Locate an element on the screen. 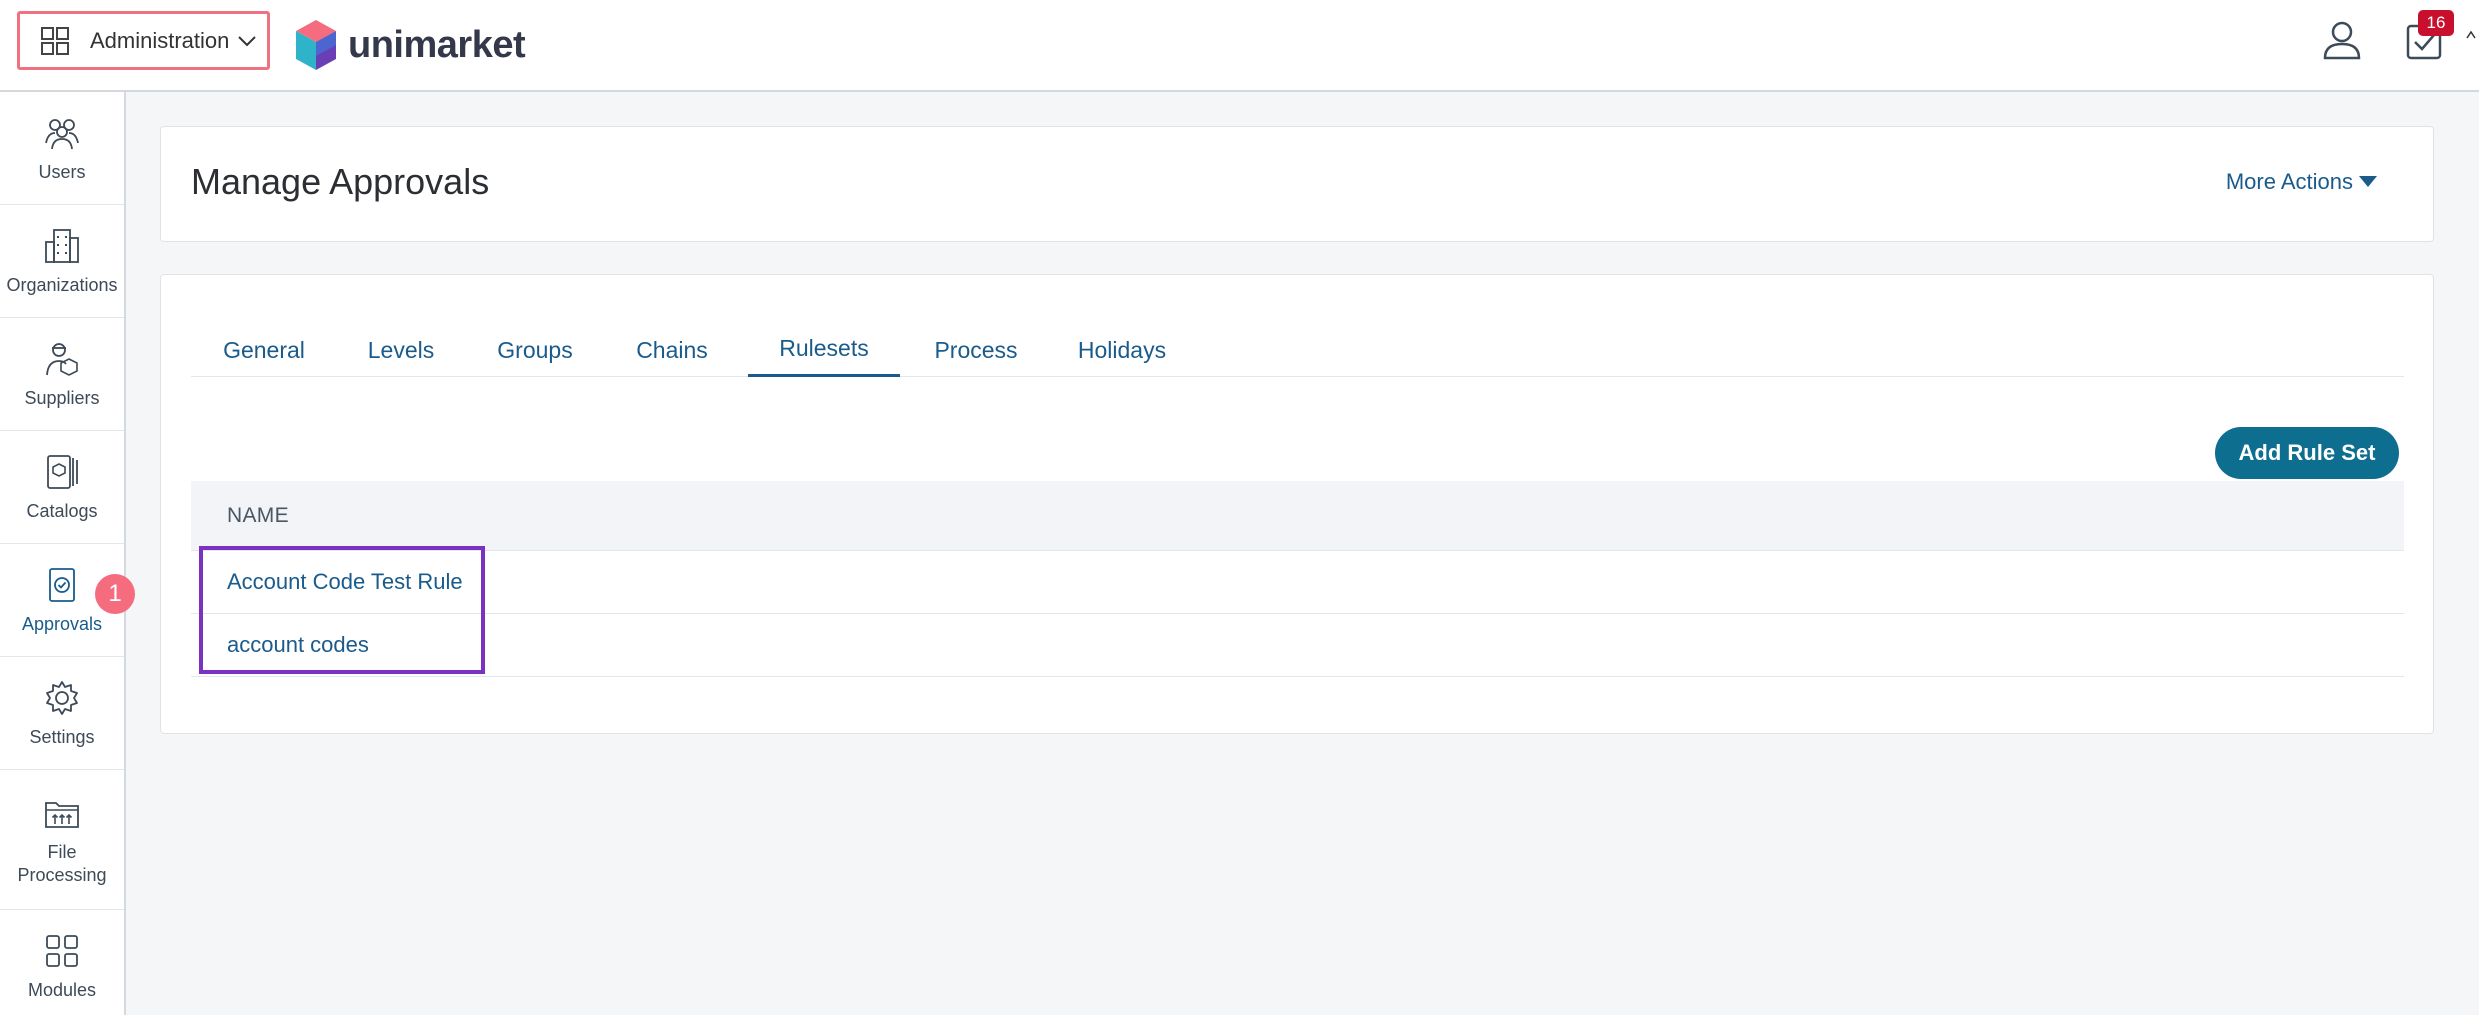 Image resolution: width=2479 pixels, height=1015 pixels. more-actions-dropdown: More Actions is located at coordinates (2301, 182).